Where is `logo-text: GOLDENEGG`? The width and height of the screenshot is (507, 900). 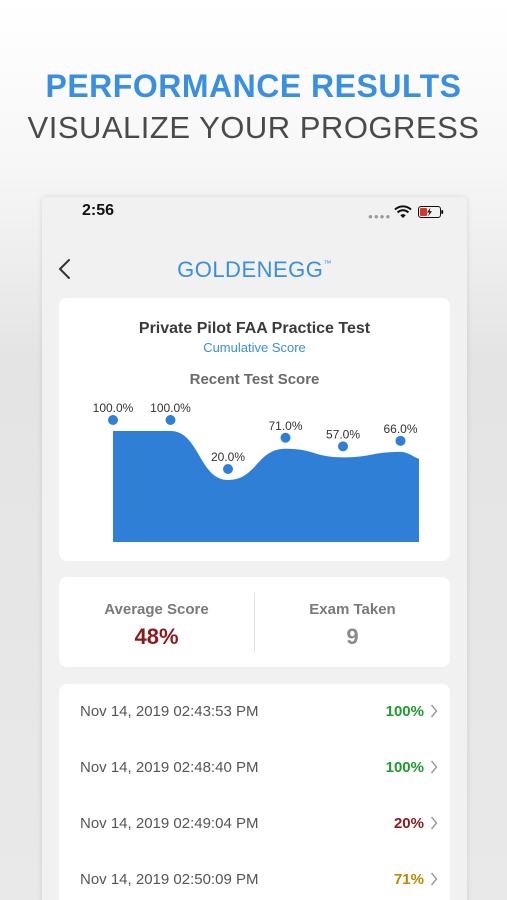 logo-text: GOLDENEGG is located at coordinates (250, 269).